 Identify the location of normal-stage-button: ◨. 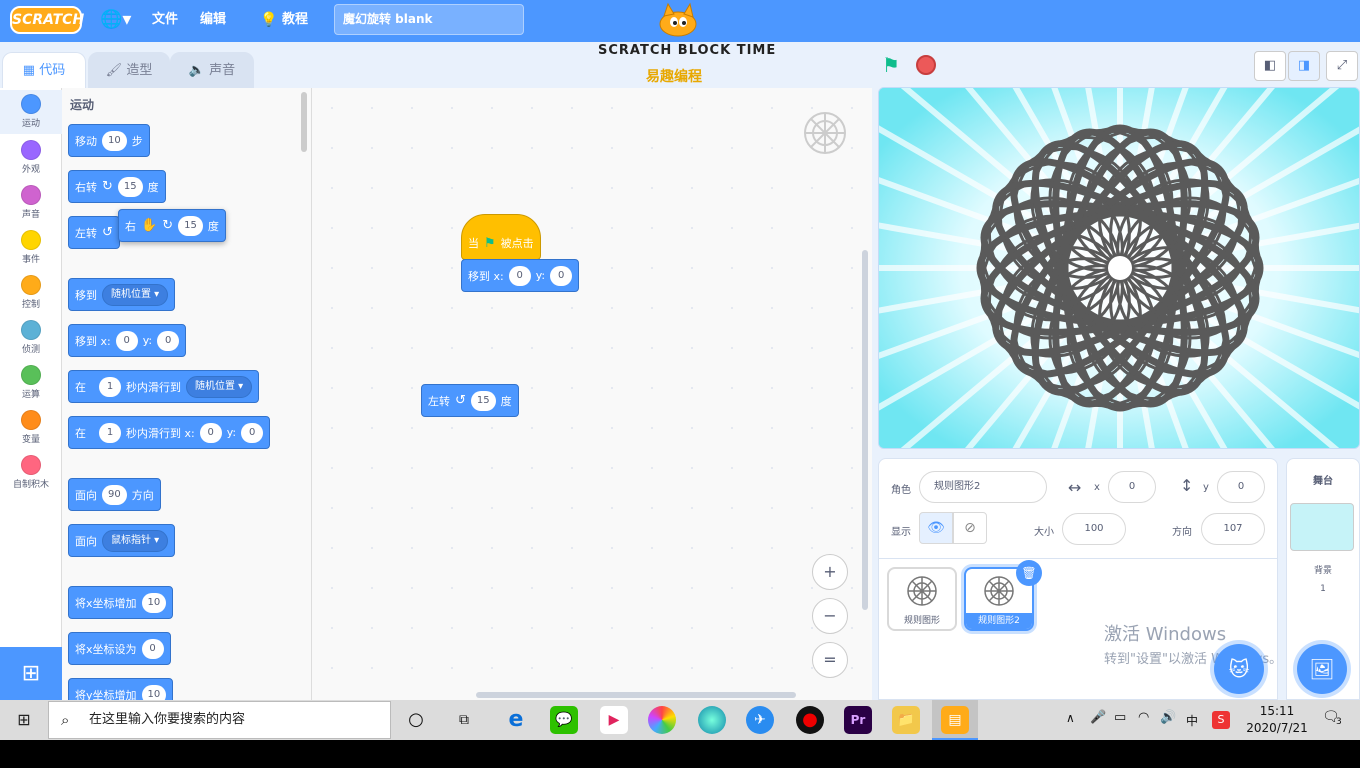
(1304, 66).